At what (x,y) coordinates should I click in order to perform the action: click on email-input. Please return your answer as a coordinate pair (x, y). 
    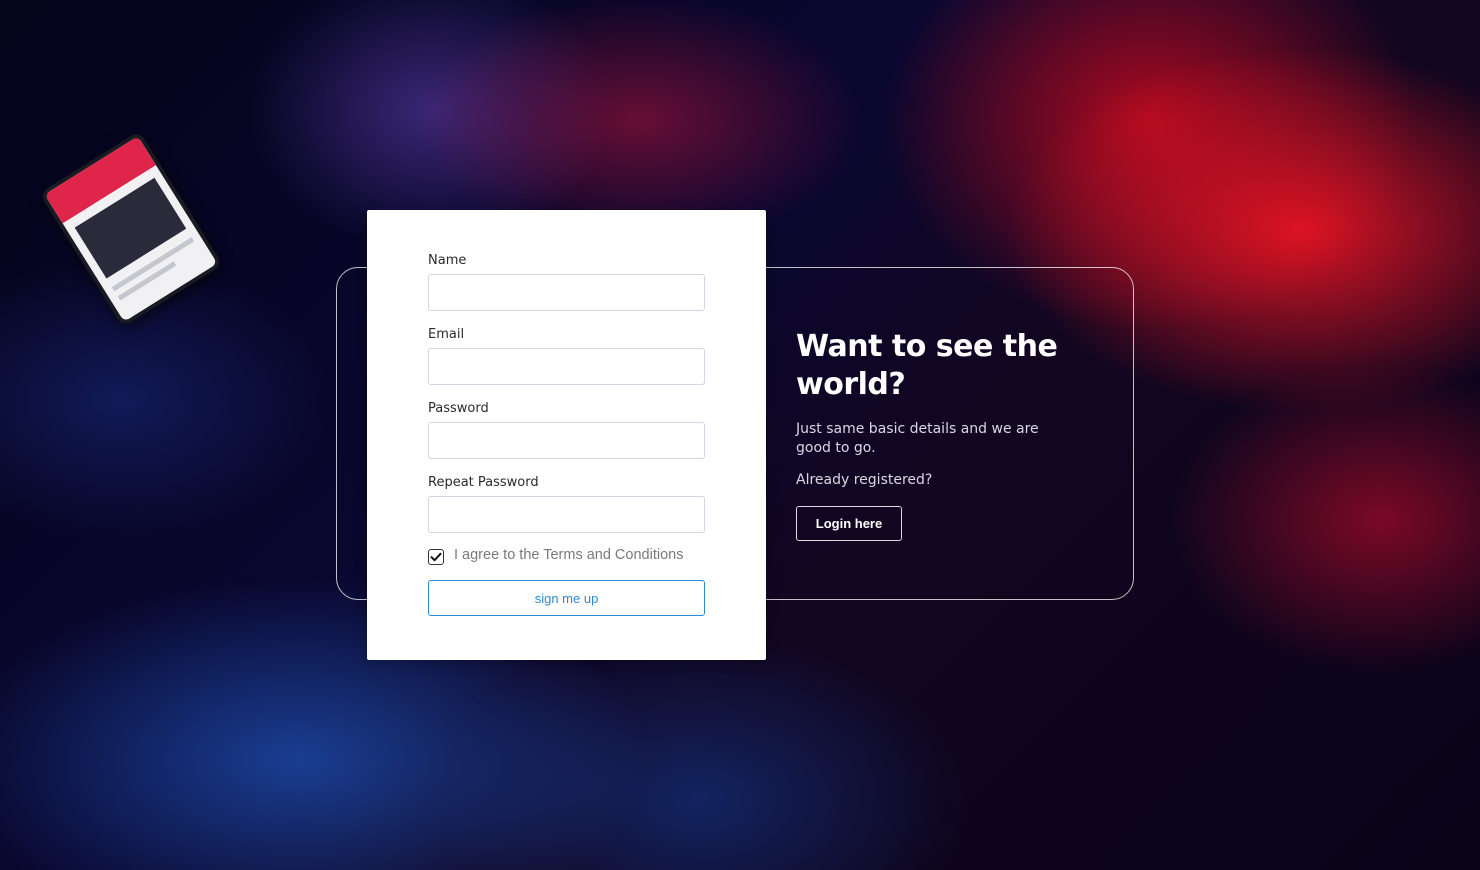
    Looking at the image, I should click on (566, 366).